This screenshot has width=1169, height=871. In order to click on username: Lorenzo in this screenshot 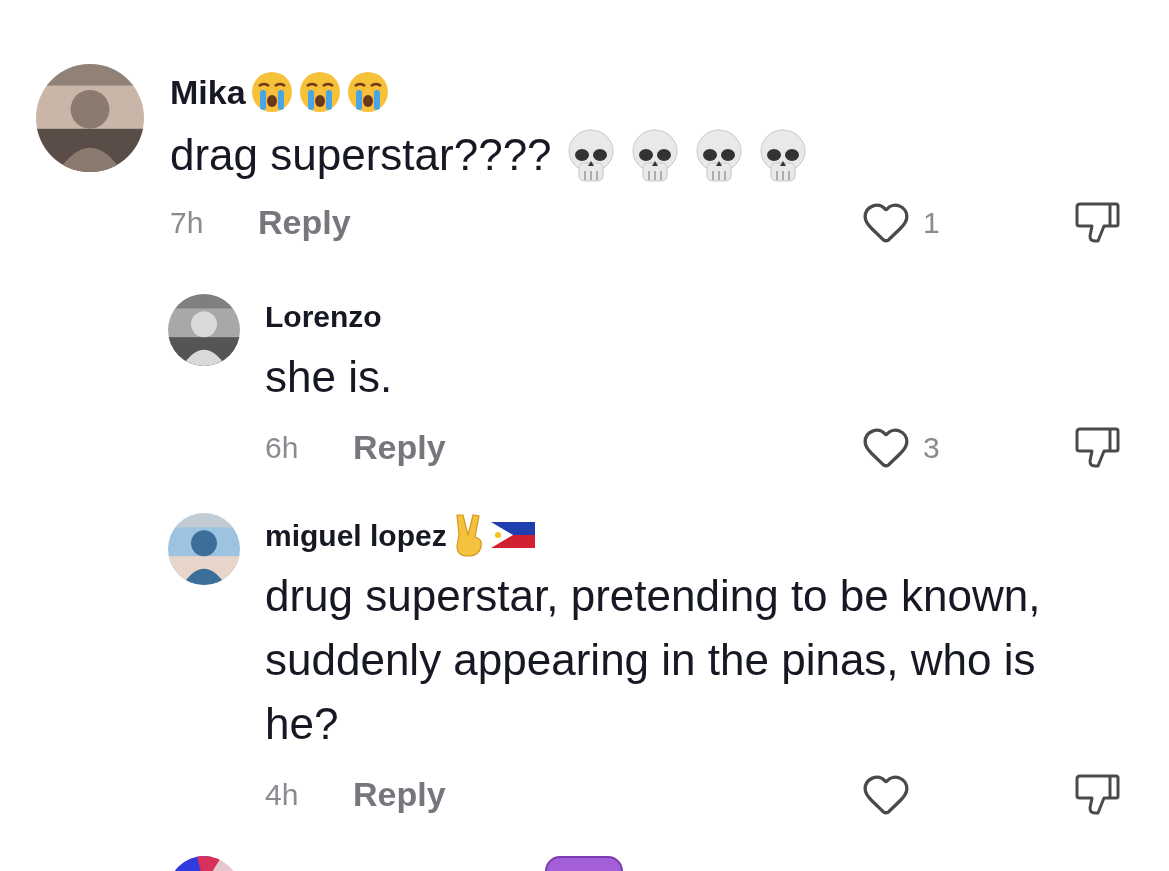, I will do `click(323, 316)`.